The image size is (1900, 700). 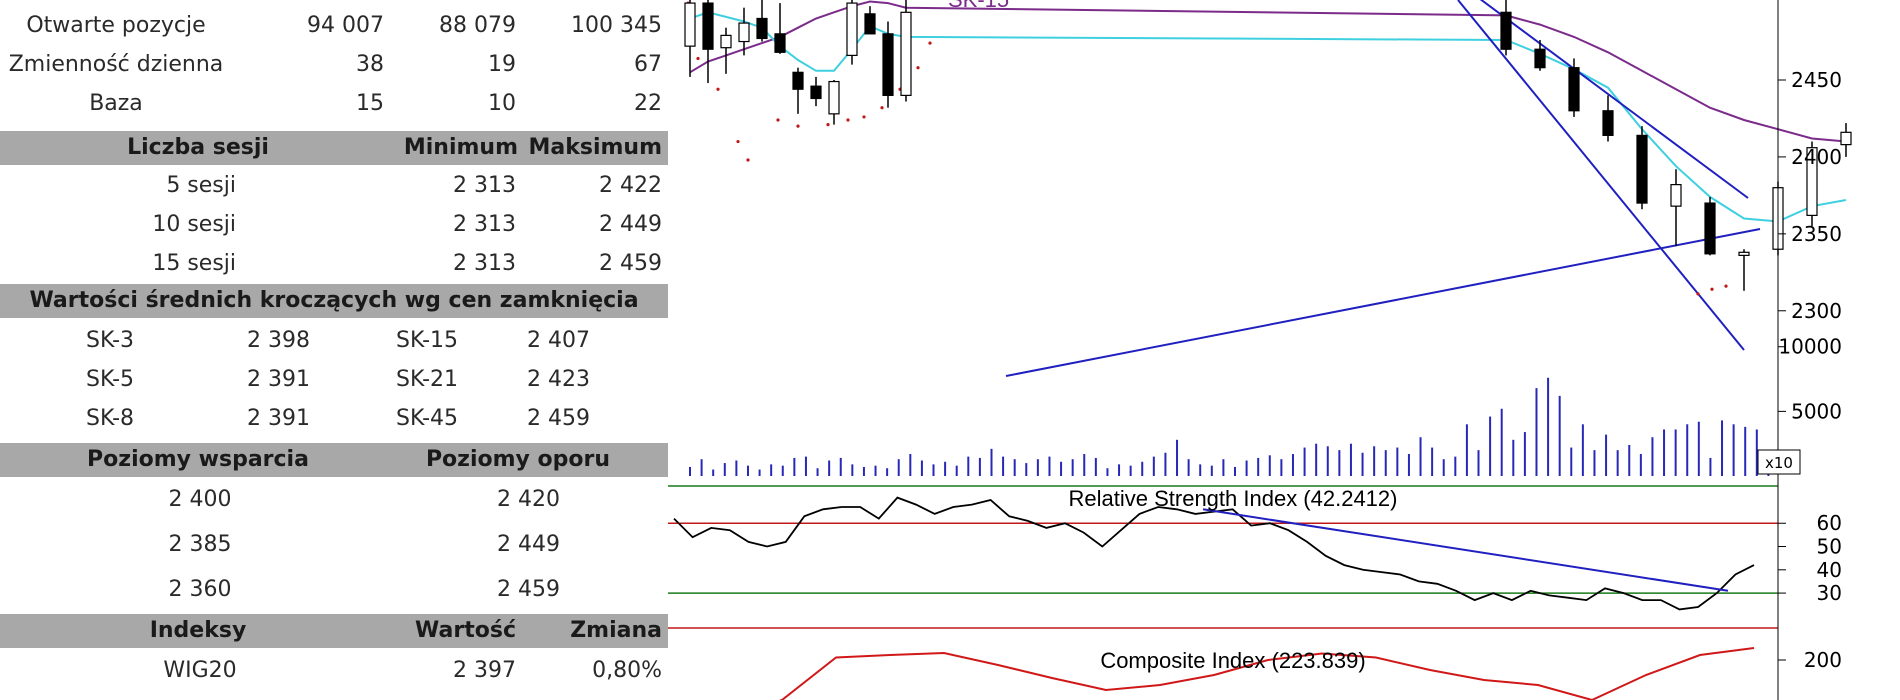 I want to click on stats-row: Otwarte pozycje 94 007 88 079 100 345, so click(x=334, y=26).